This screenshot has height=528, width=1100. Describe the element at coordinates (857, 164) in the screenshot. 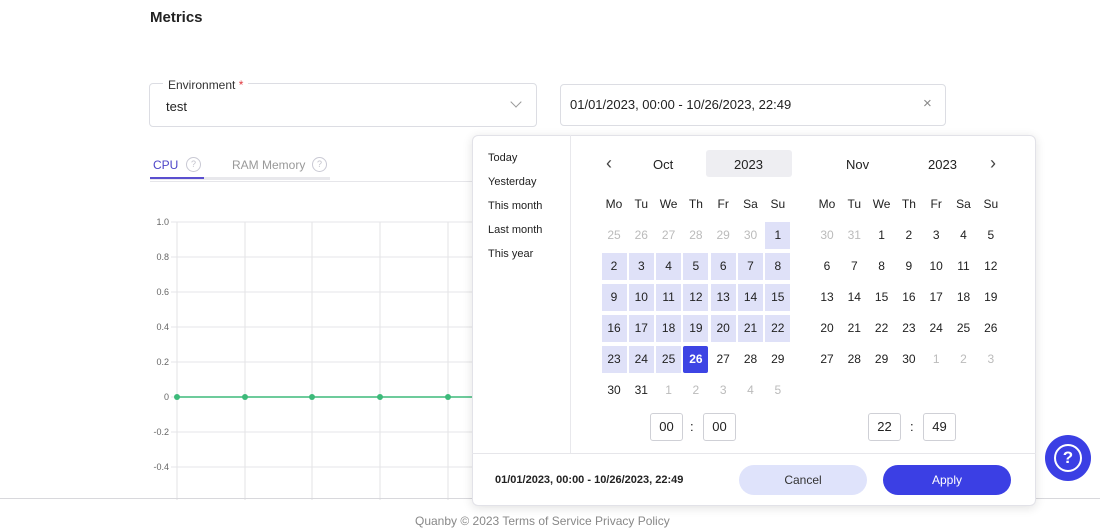

I see `month-select-right: Nov` at that location.